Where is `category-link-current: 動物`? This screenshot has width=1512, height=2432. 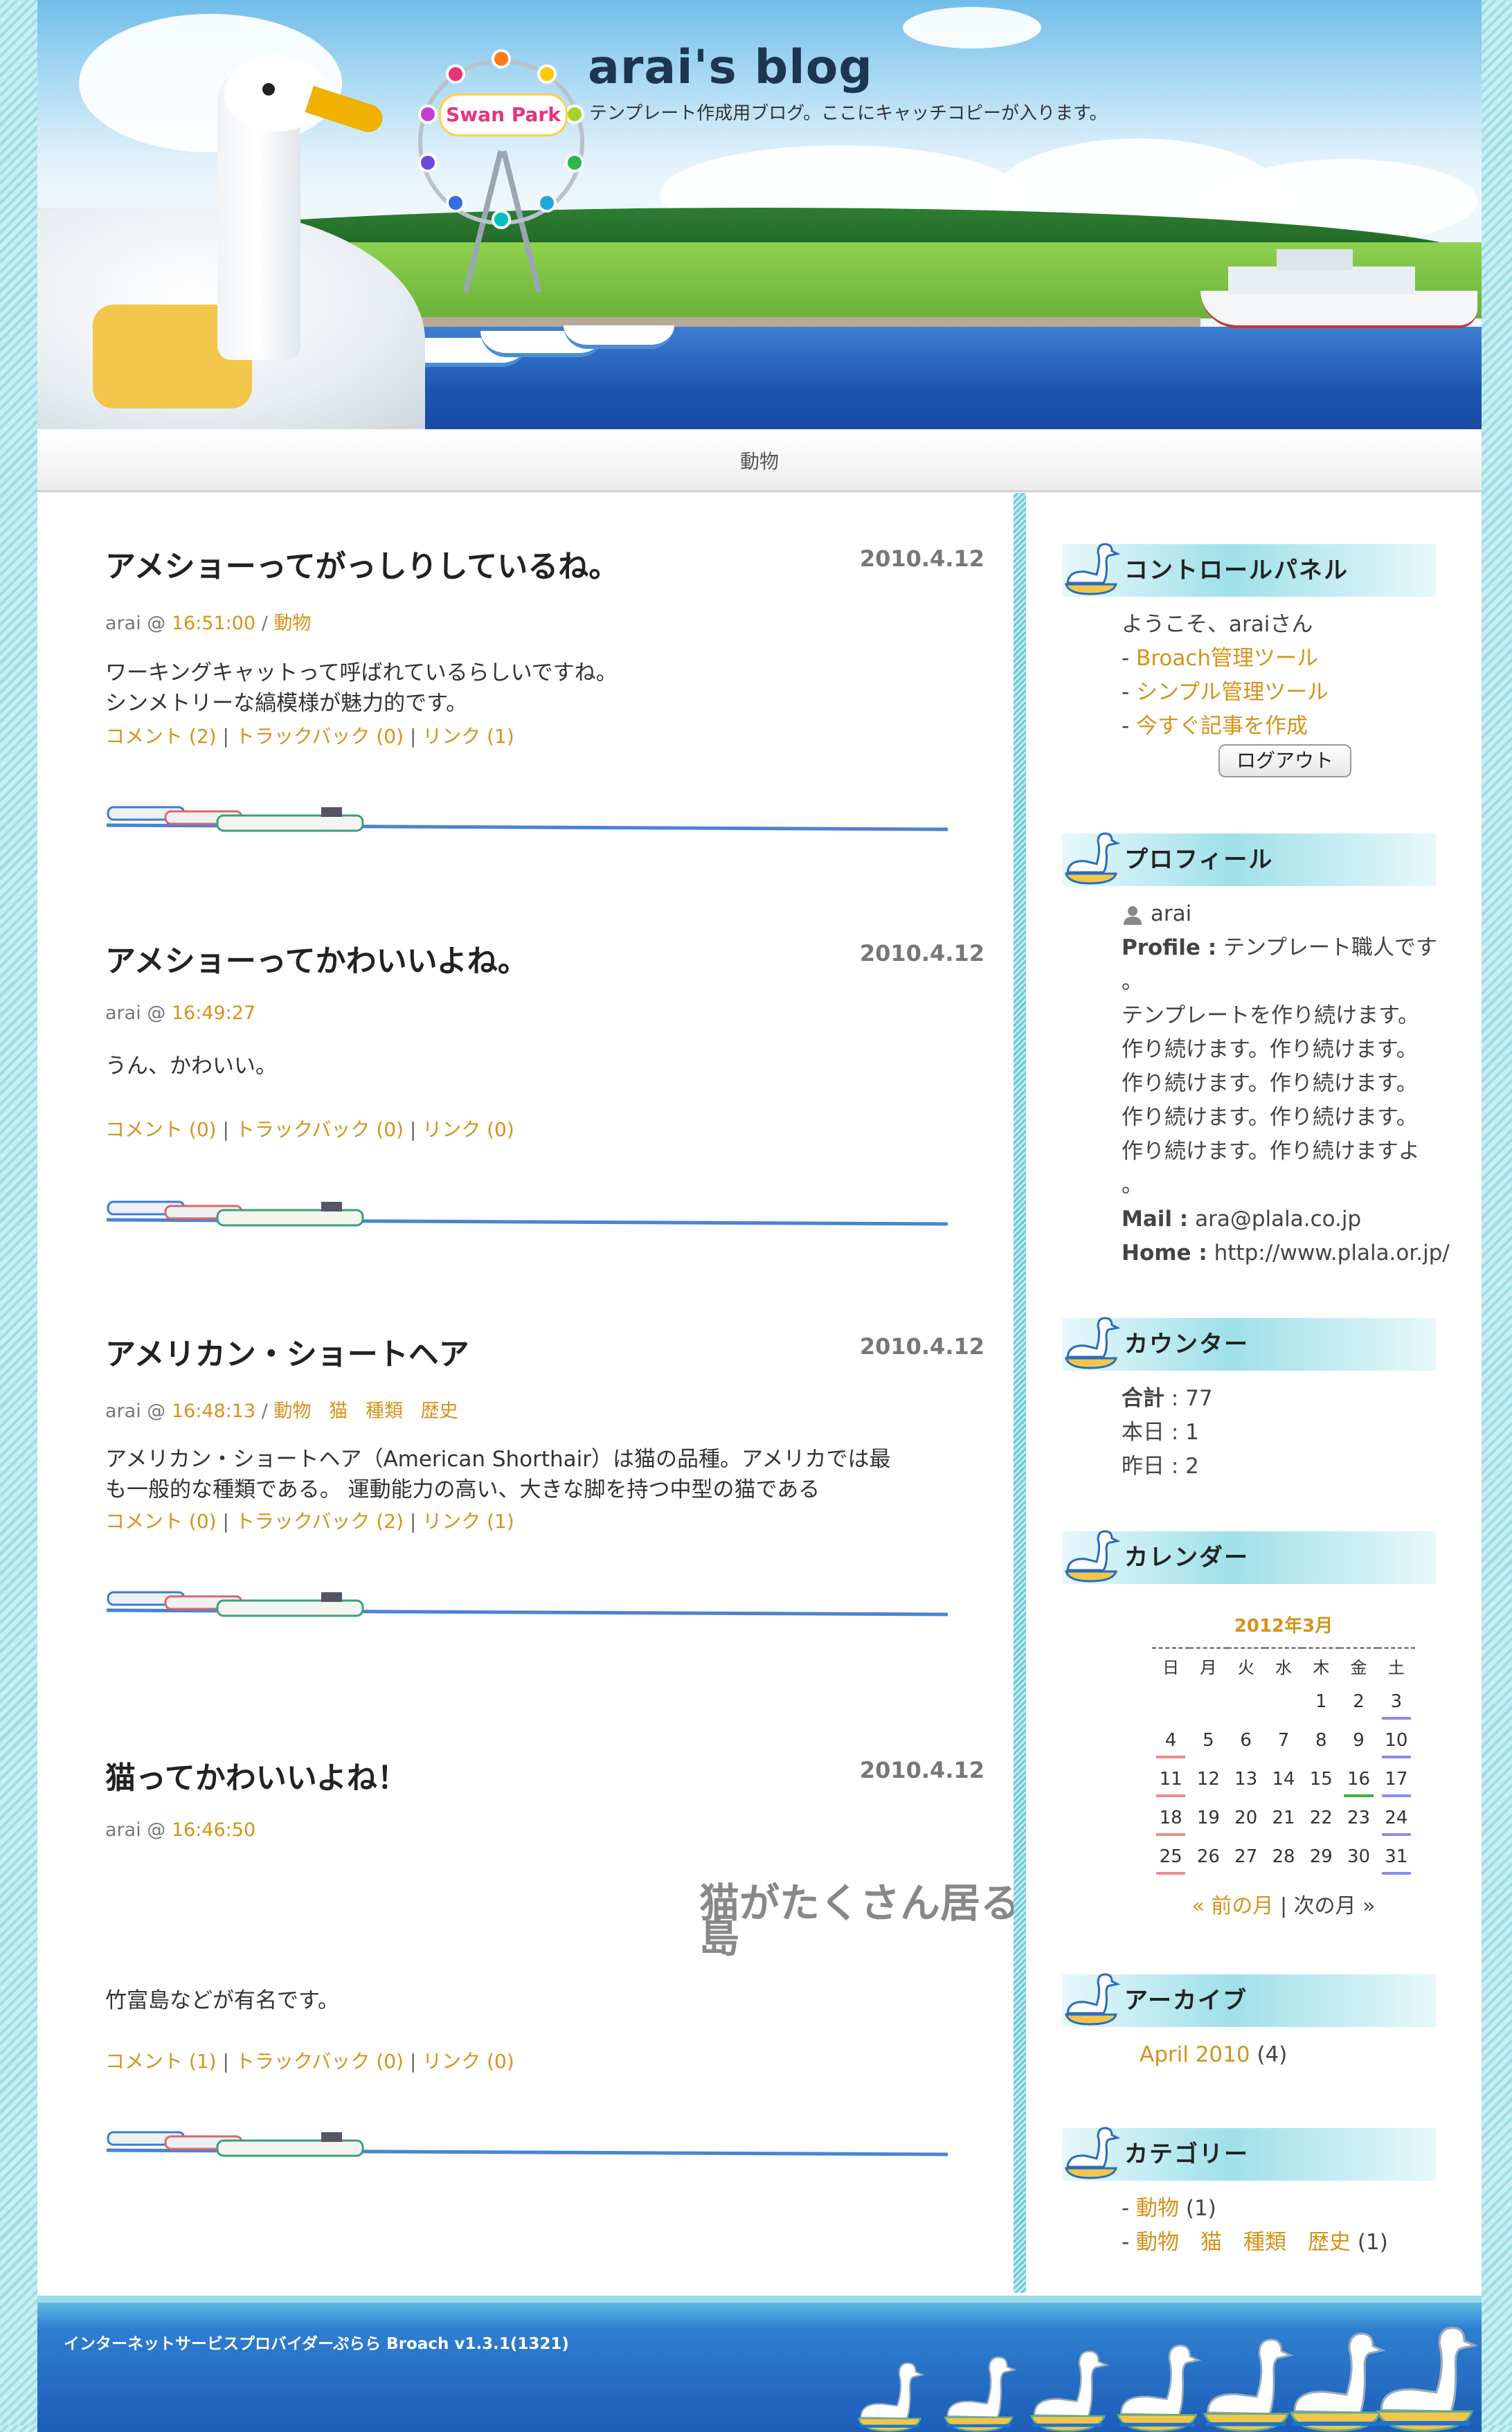 category-link-current: 動物 is located at coordinates (759, 461).